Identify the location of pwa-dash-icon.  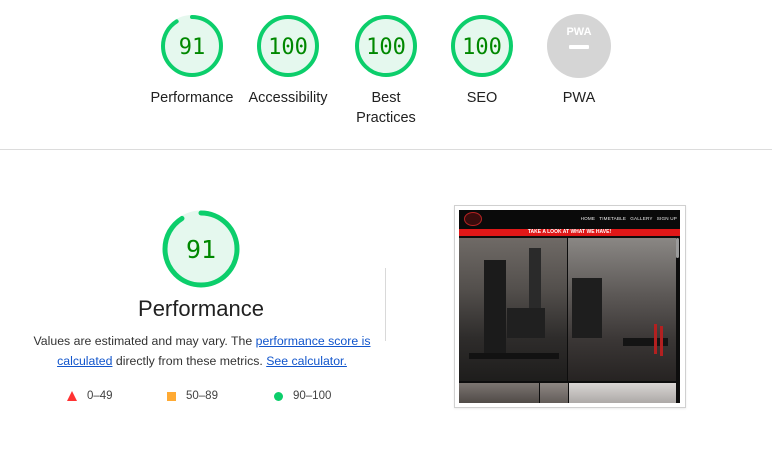
(579, 47).